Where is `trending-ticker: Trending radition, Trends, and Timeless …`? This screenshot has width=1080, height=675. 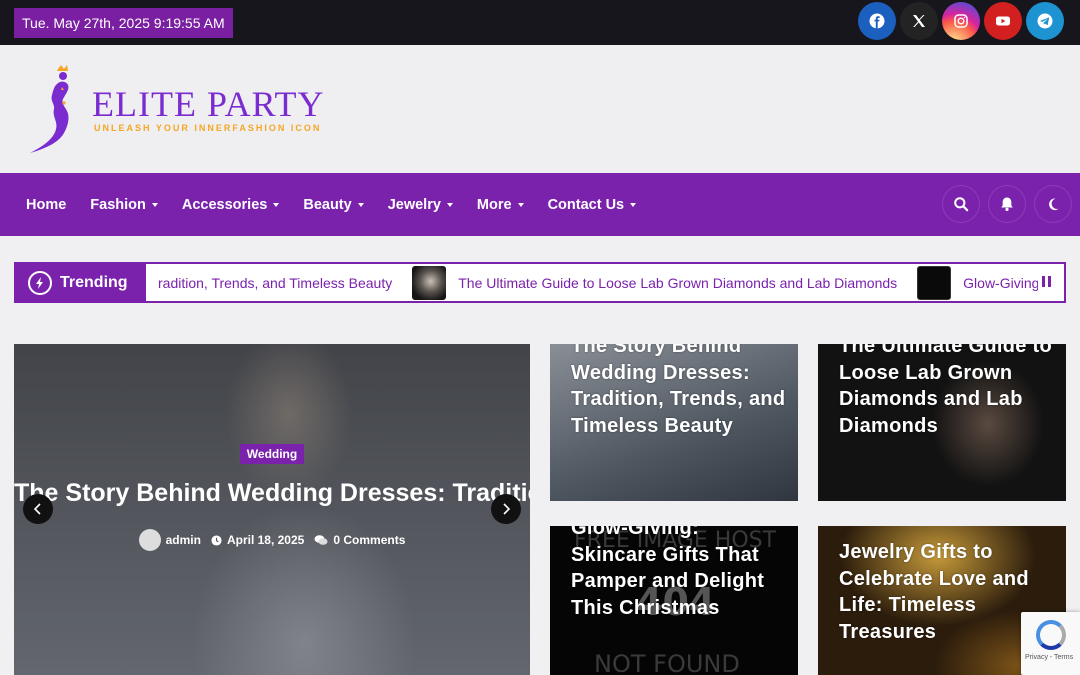 trending-ticker: Trending radition, Trends, and Timeless … is located at coordinates (540, 282).